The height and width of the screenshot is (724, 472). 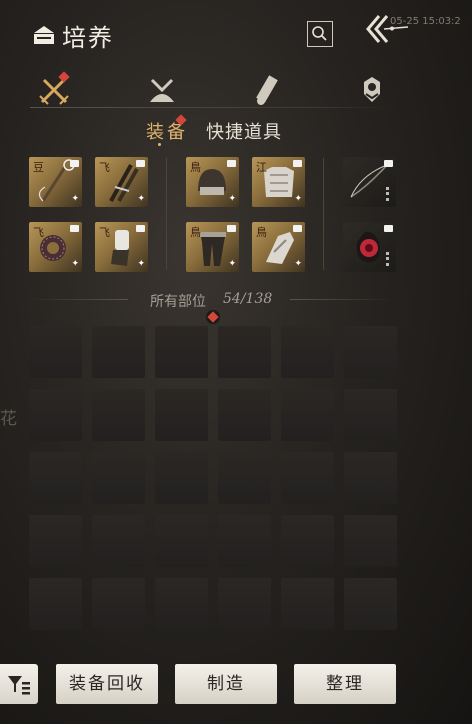 What do you see at coordinates (261, 167) in the screenshot?
I see `grade-label: 江` at bounding box center [261, 167].